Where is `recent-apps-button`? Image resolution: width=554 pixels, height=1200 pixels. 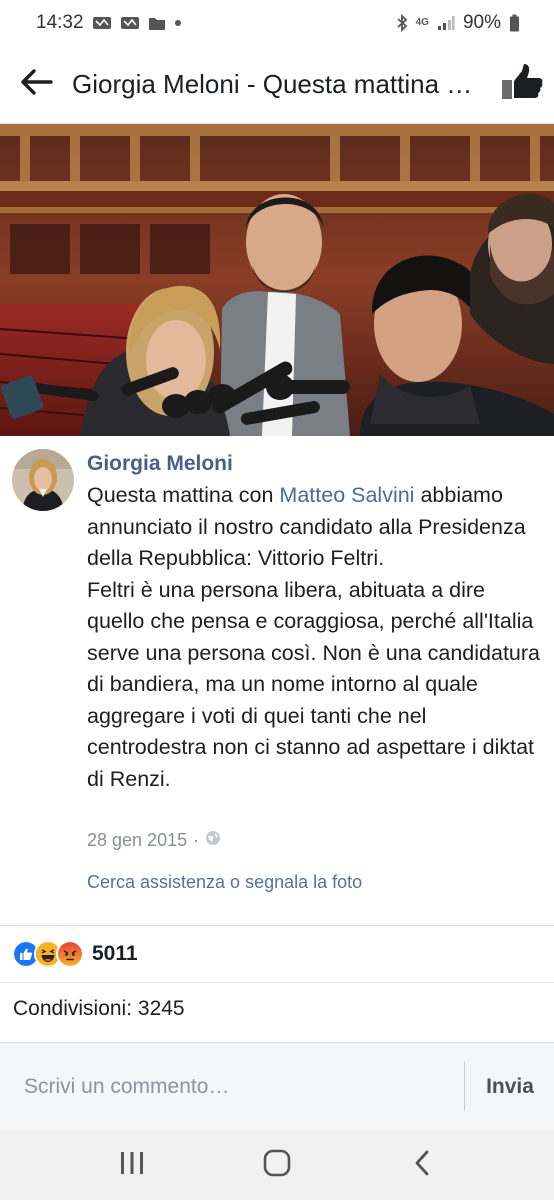 recent-apps-button is located at coordinates (132, 1165).